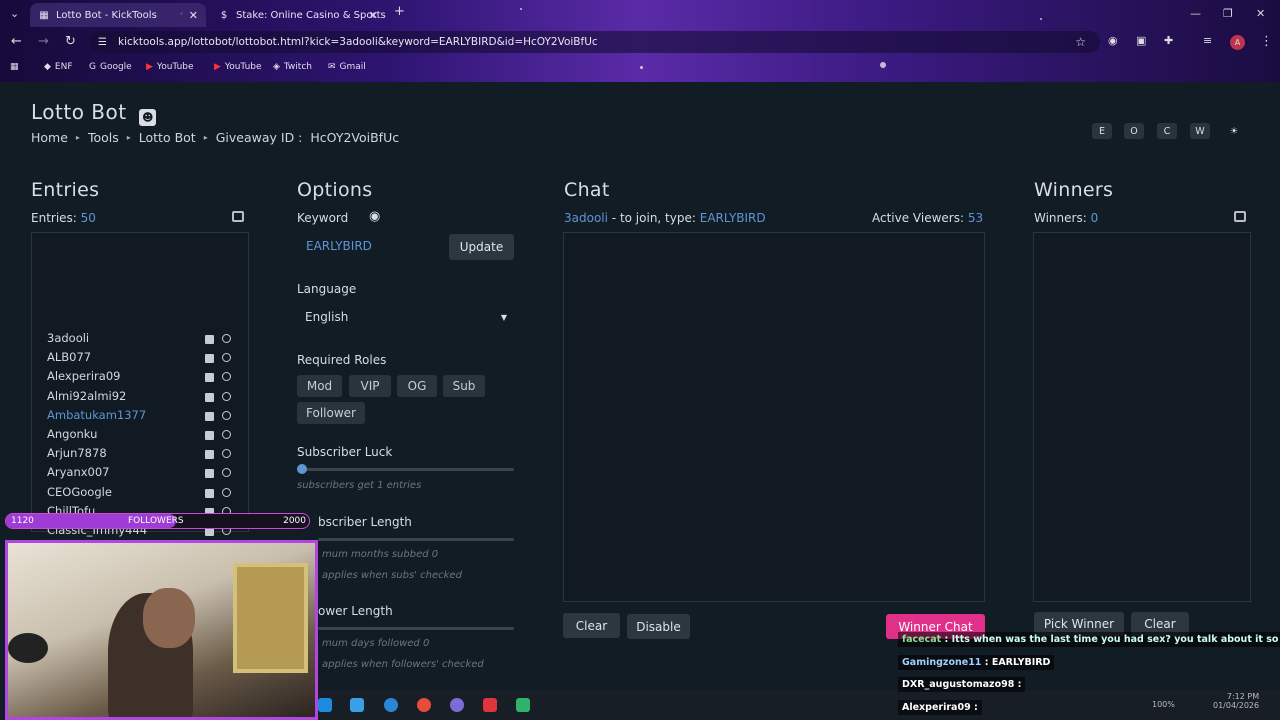  Describe the element at coordinates (1141, 40) in the screenshot. I see `screenshot-icon: ▣` at that location.